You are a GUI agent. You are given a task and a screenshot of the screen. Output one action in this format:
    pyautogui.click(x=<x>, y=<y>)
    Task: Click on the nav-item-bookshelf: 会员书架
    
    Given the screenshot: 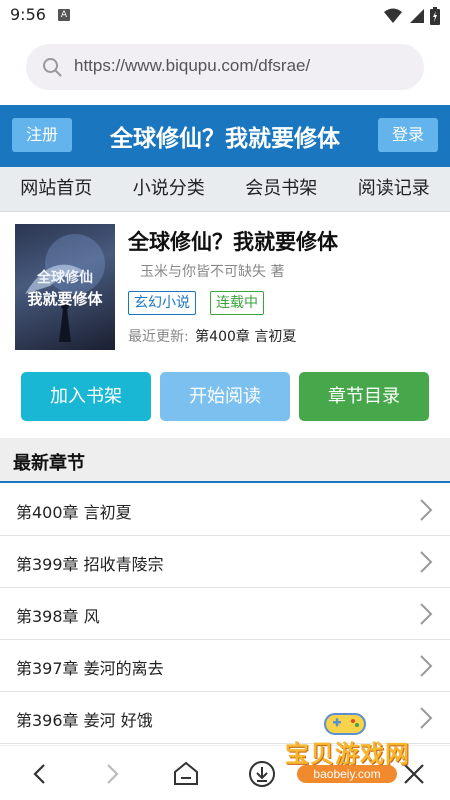 What is the action you would take?
    pyautogui.click(x=281, y=189)
    